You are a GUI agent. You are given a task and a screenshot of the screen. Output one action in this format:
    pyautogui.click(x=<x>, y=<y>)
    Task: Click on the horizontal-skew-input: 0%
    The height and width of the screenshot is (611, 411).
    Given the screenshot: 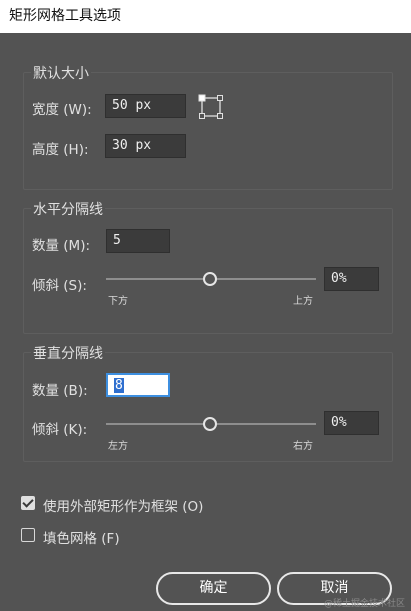 What is the action you would take?
    pyautogui.click(x=351, y=279)
    